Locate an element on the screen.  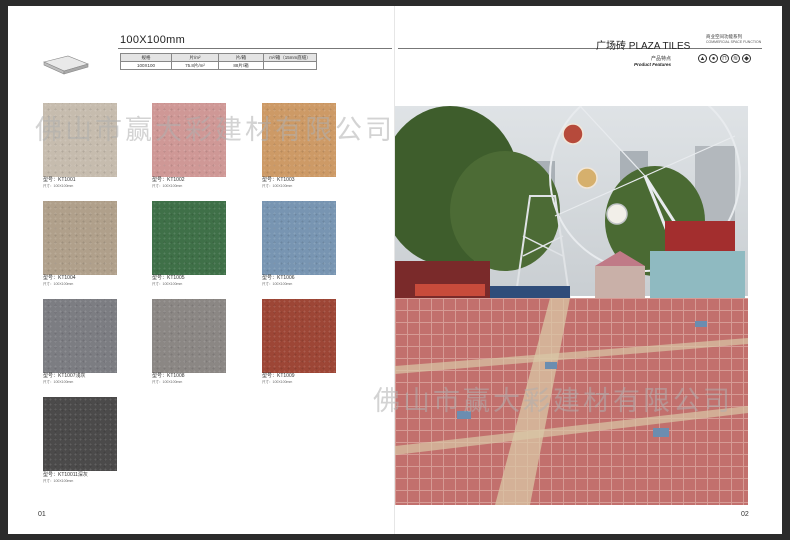
tile-caption: 型号：KT10011深灰 尺寸：100X100mm is located at coordinates (65, 478).